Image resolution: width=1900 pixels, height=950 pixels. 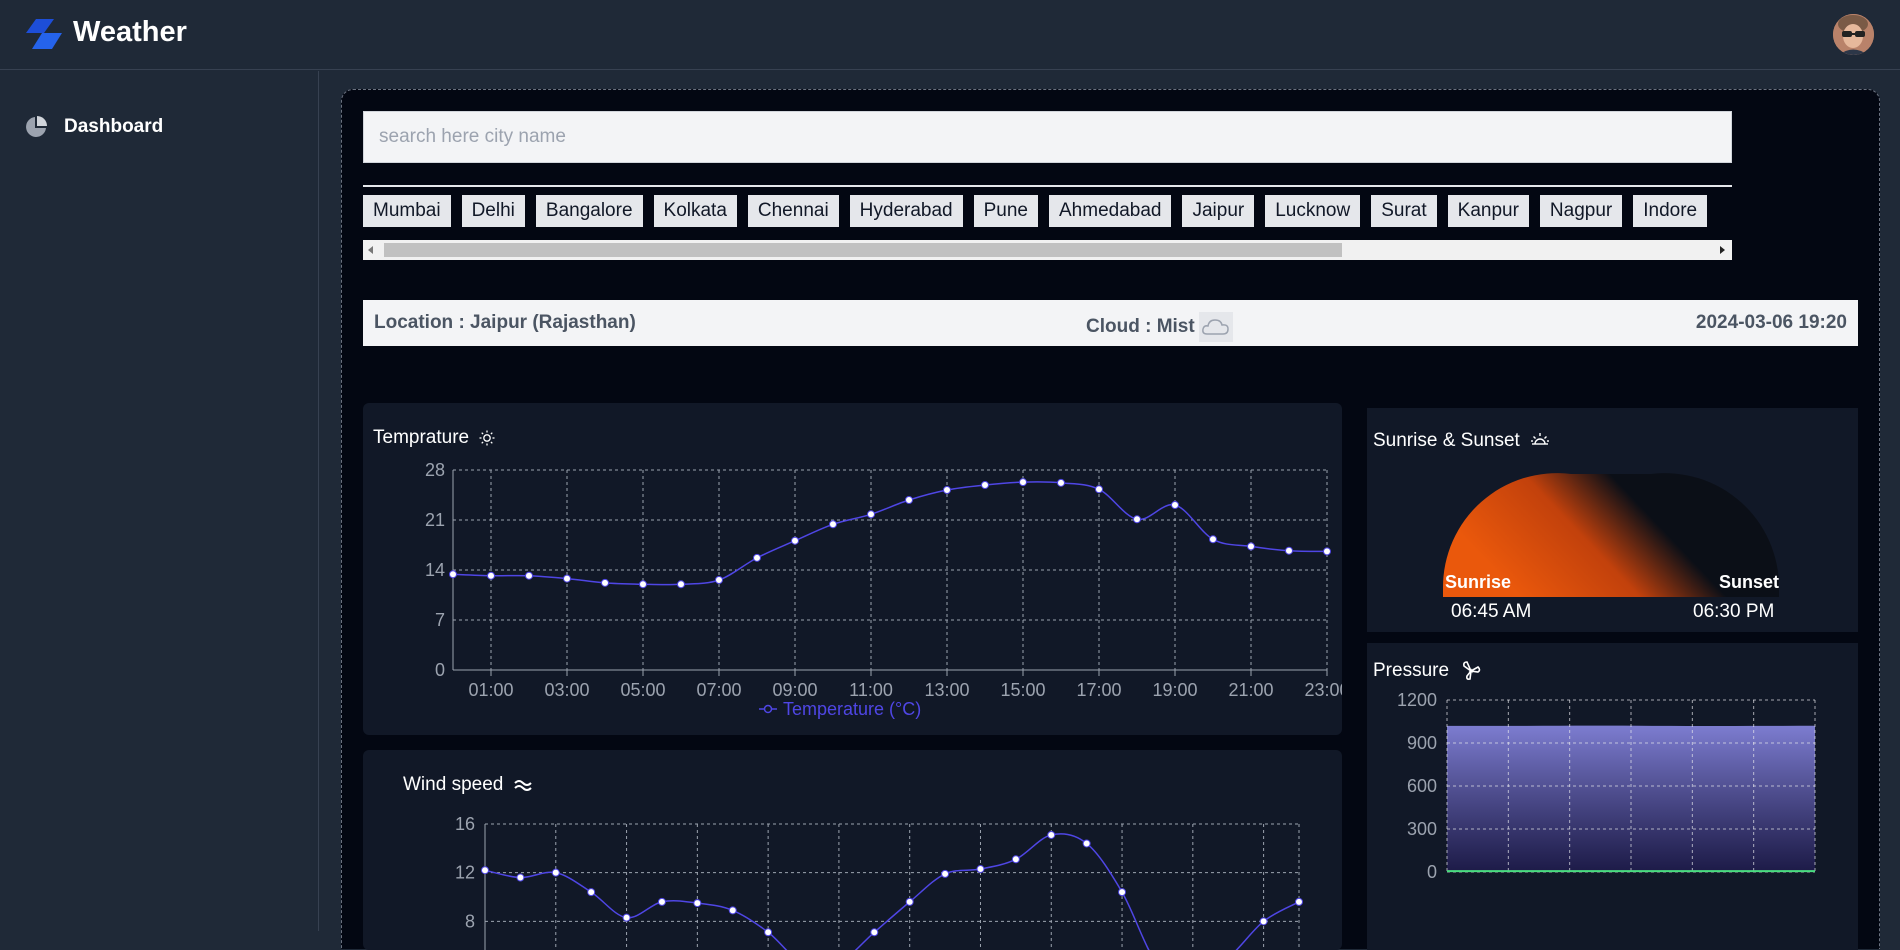 I want to click on y-tick-label: 14, so click(x=435, y=570).